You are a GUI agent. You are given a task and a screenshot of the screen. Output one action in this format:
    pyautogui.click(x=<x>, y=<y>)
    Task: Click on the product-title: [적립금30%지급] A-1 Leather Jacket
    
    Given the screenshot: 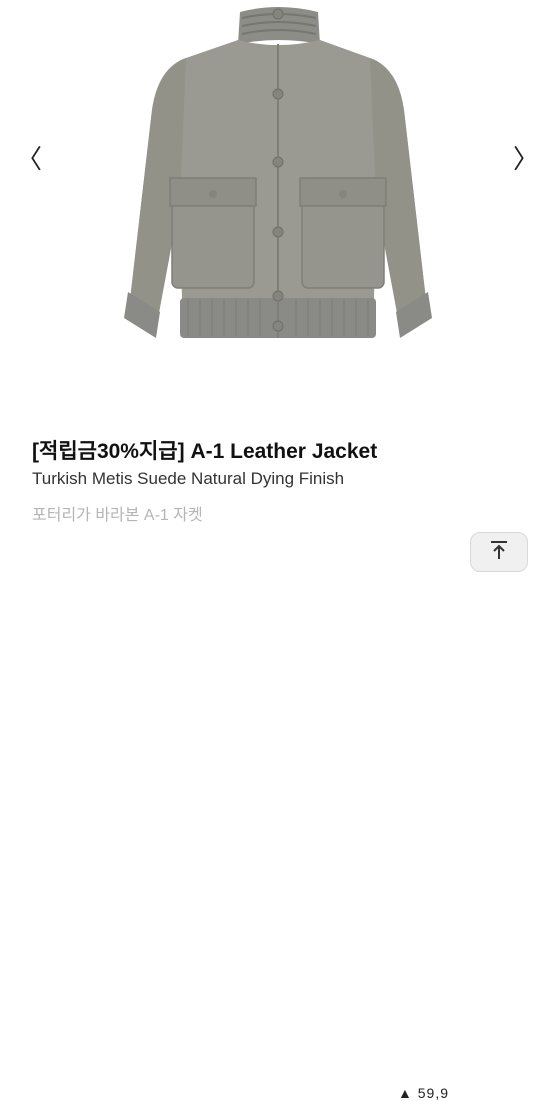 What is the action you would take?
    pyautogui.click(x=205, y=451)
    